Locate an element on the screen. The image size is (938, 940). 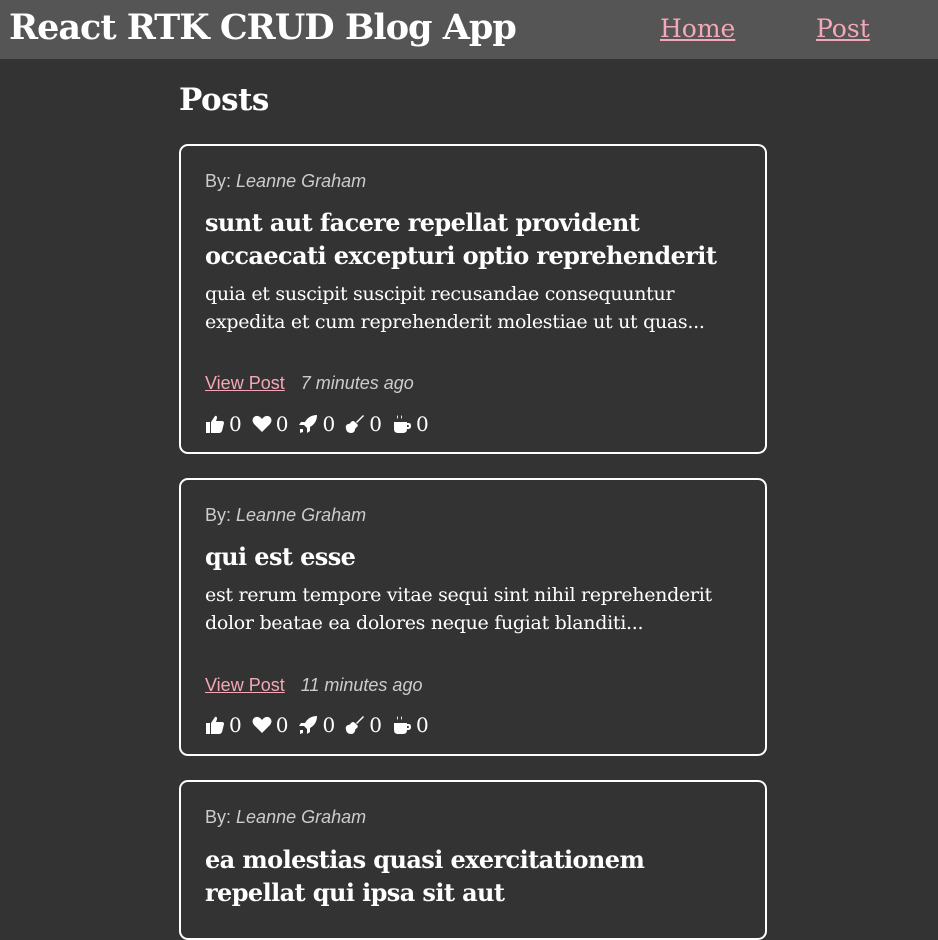
post-time-ago: 7 minutes ago is located at coordinates (357, 383).